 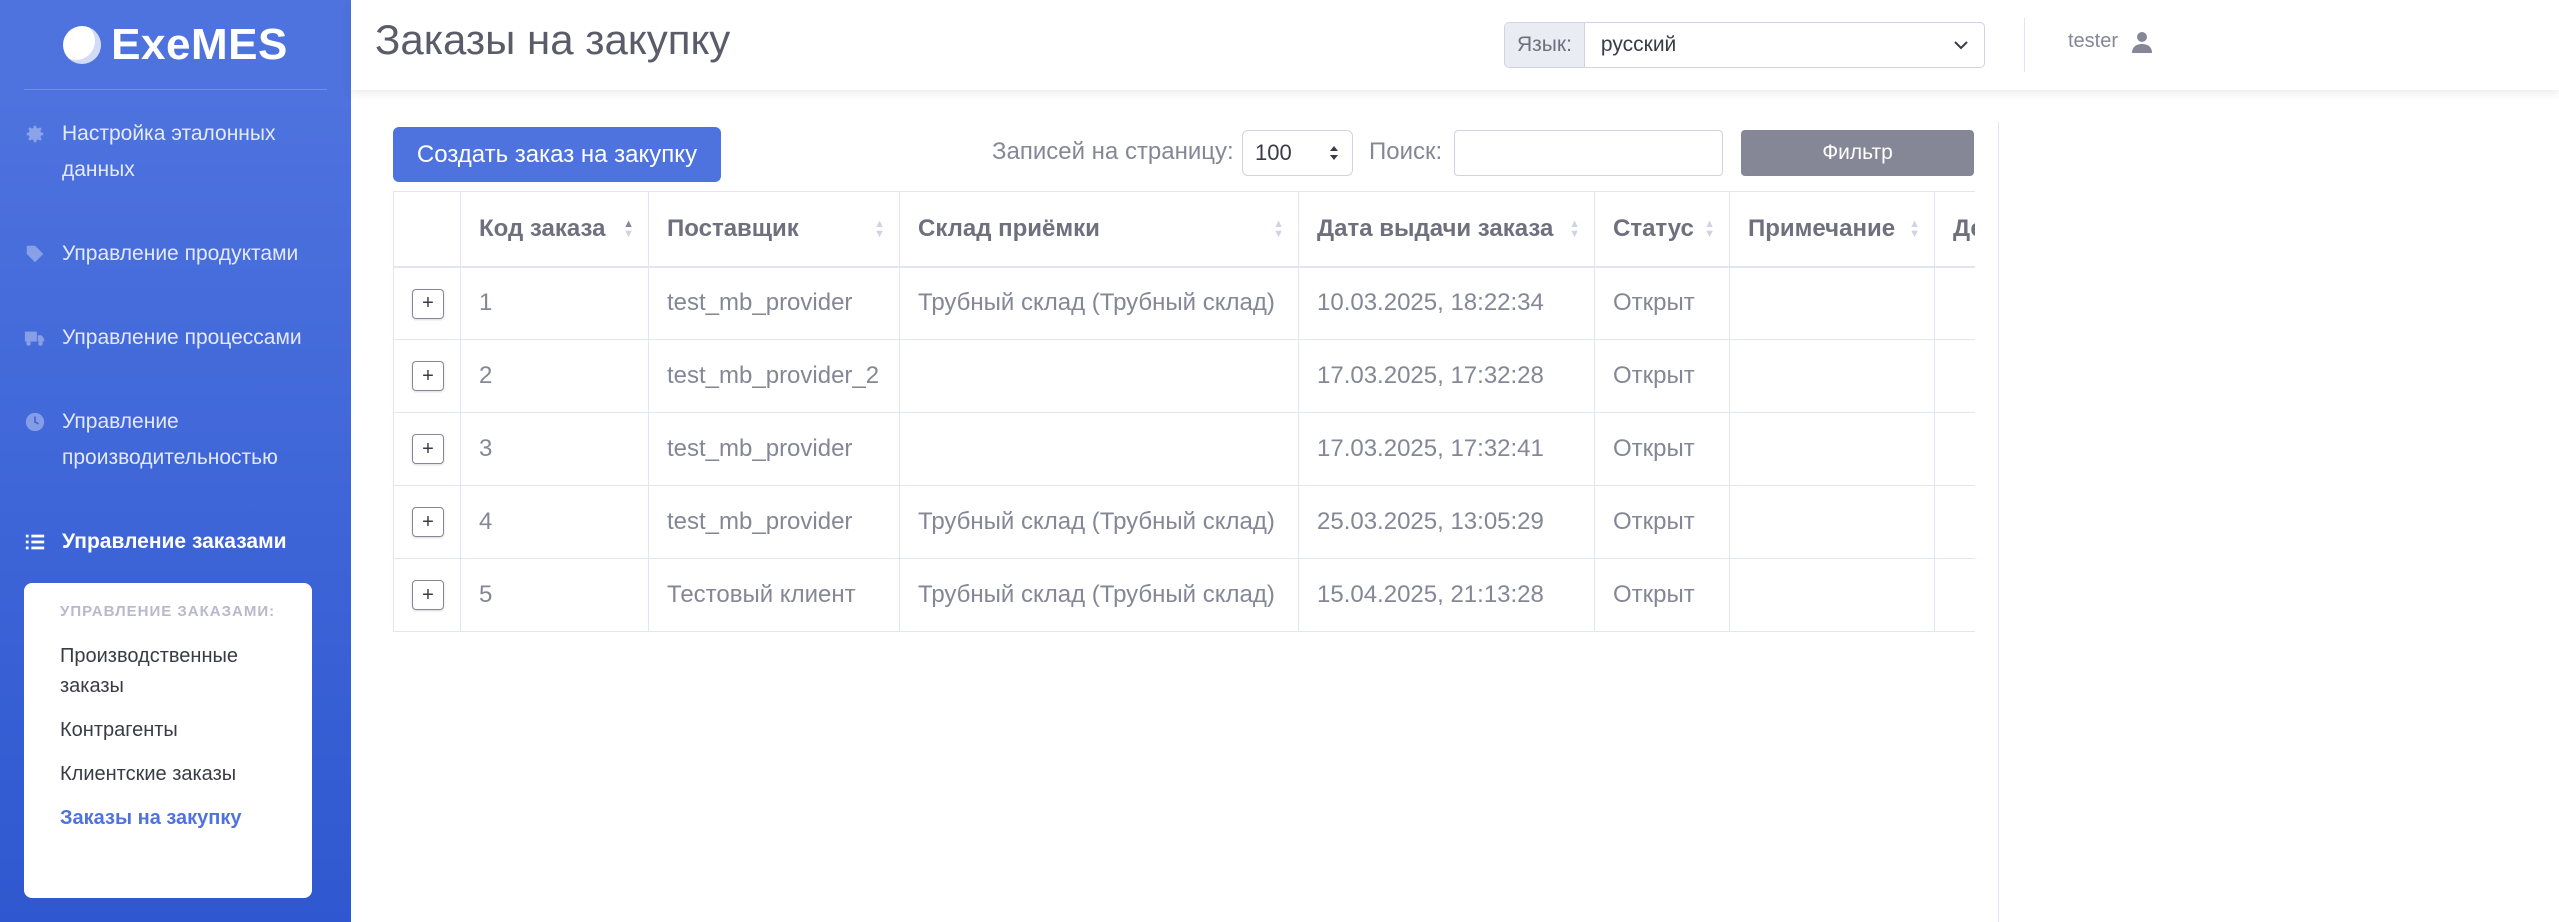 What do you see at coordinates (168, 774) in the screenshot?
I see `submenu-item-client-orders: Клиентские заказы` at bounding box center [168, 774].